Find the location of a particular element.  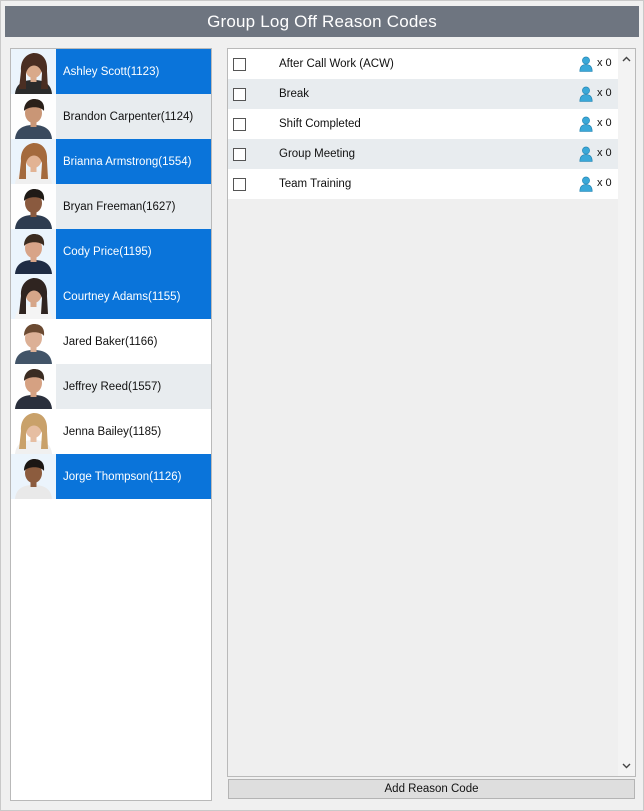

agent-name: Jorge Thompson(1126) is located at coordinates (122, 476).